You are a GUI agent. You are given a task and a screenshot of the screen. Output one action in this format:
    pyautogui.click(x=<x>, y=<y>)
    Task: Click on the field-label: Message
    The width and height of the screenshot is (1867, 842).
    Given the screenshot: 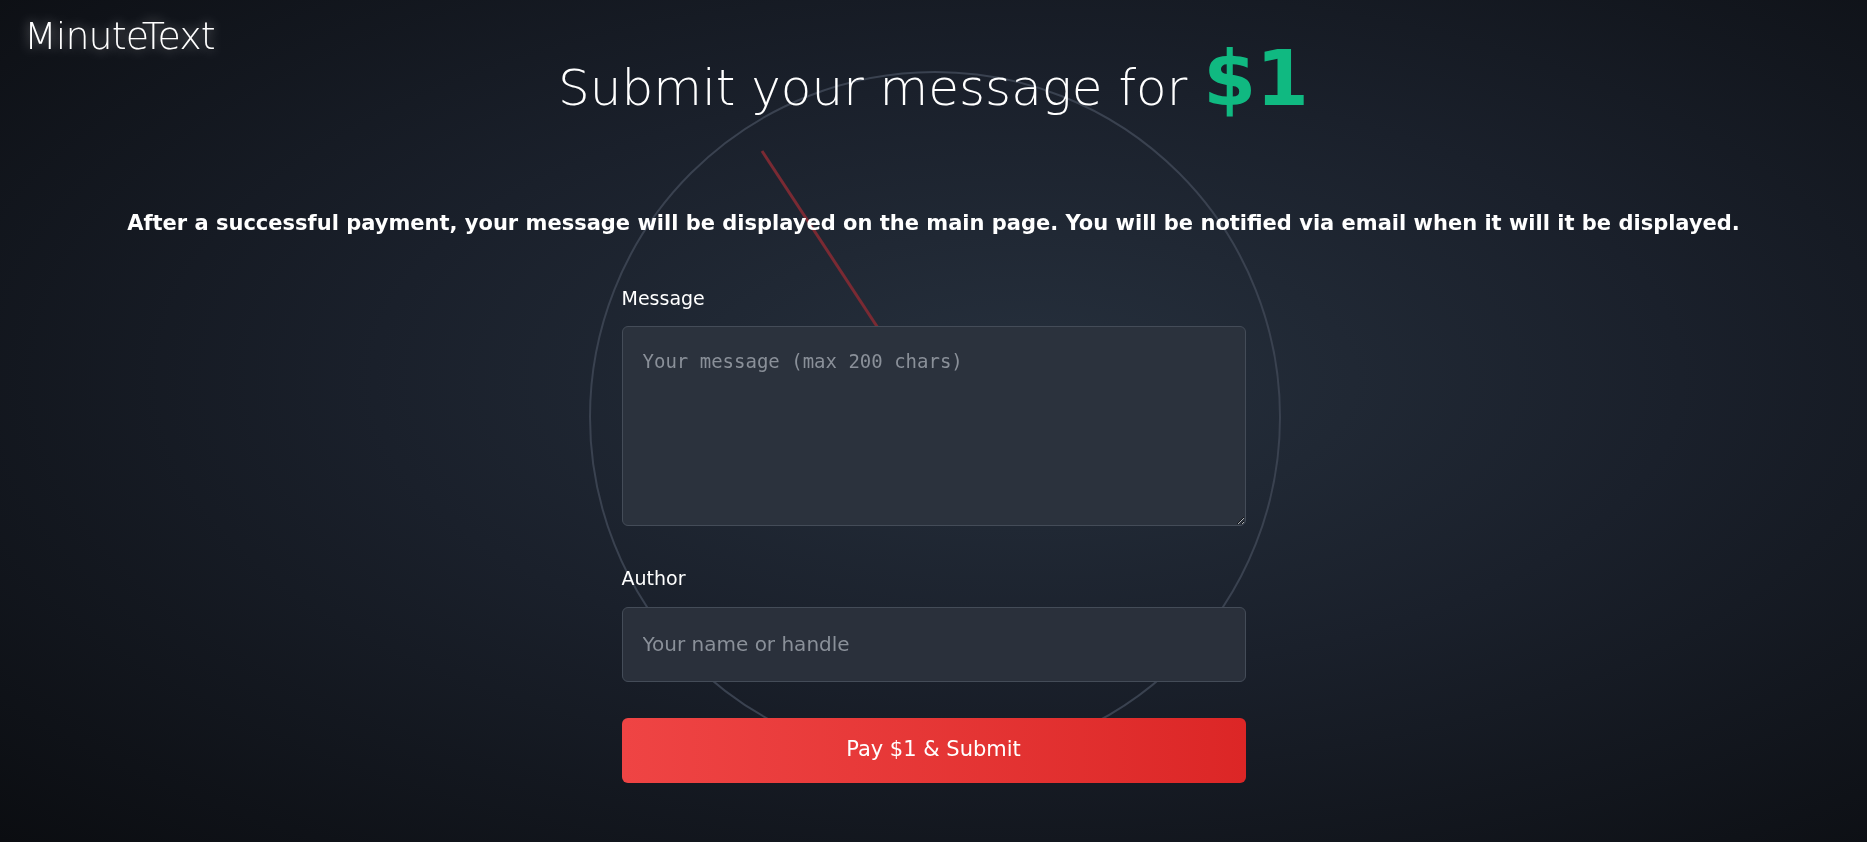 What is the action you would take?
    pyautogui.click(x=663, y=298)
    